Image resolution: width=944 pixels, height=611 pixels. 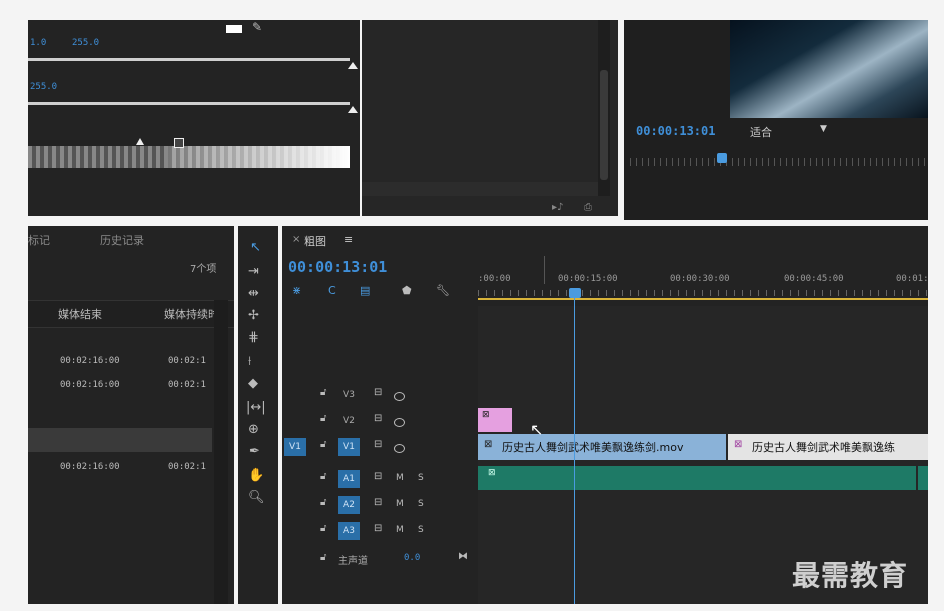 I want to click on program-playhead, so click(x=722, y=158).